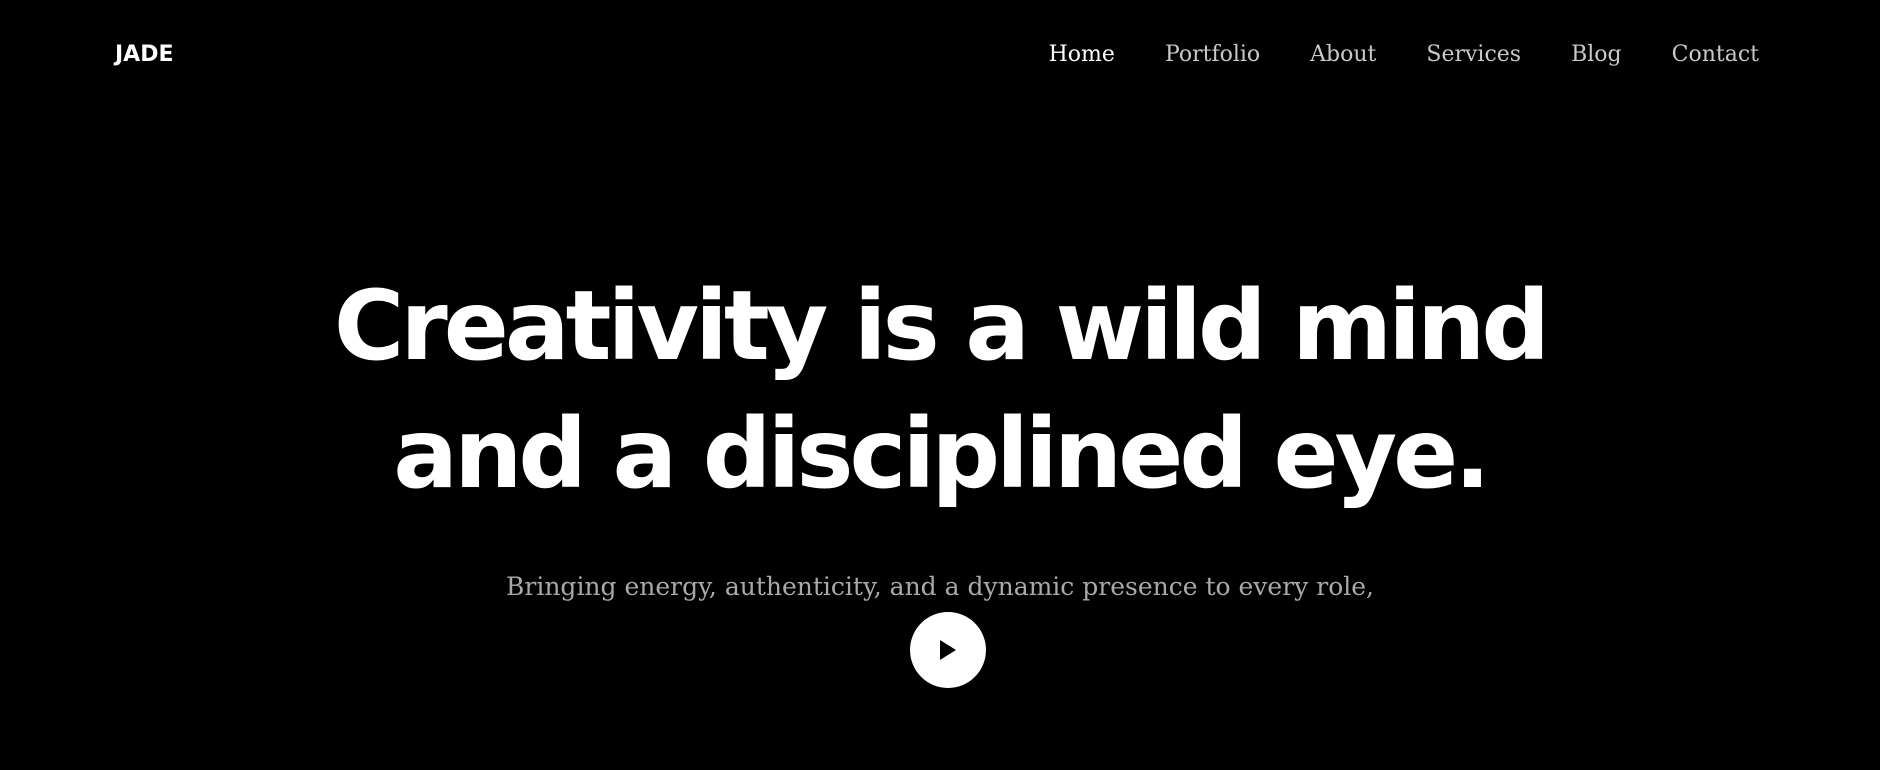  Describe the element at coordinates (1343, 54) in the screenshot. I see `nav-link-about: About` at that location.